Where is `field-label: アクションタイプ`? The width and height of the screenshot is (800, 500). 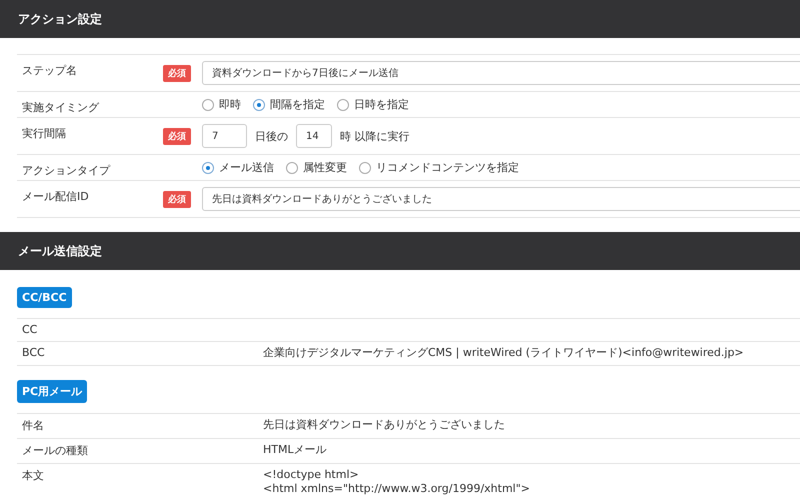
field-label: アクションタイプ is located at coordinates (66, 170).